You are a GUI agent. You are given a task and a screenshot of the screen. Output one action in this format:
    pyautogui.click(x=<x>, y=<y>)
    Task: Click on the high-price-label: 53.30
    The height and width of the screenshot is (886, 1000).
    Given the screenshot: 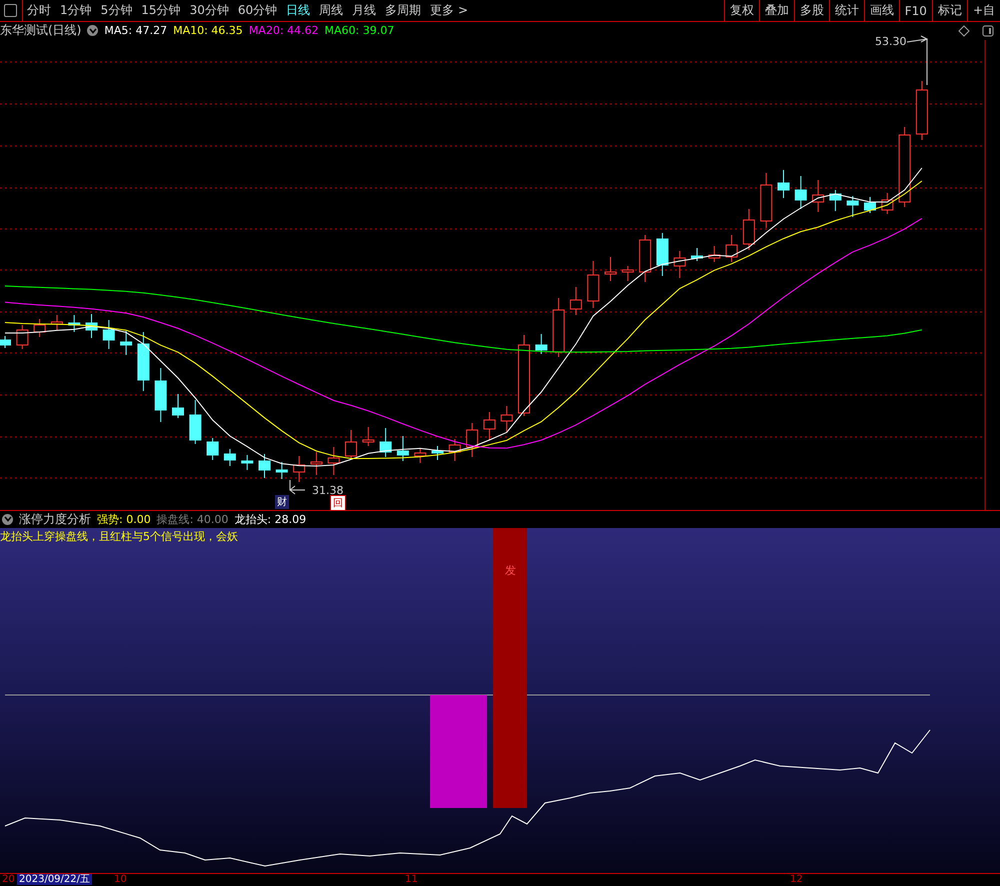 What is the action you would take?
    pyautogui.click(x=890, y=41)
    